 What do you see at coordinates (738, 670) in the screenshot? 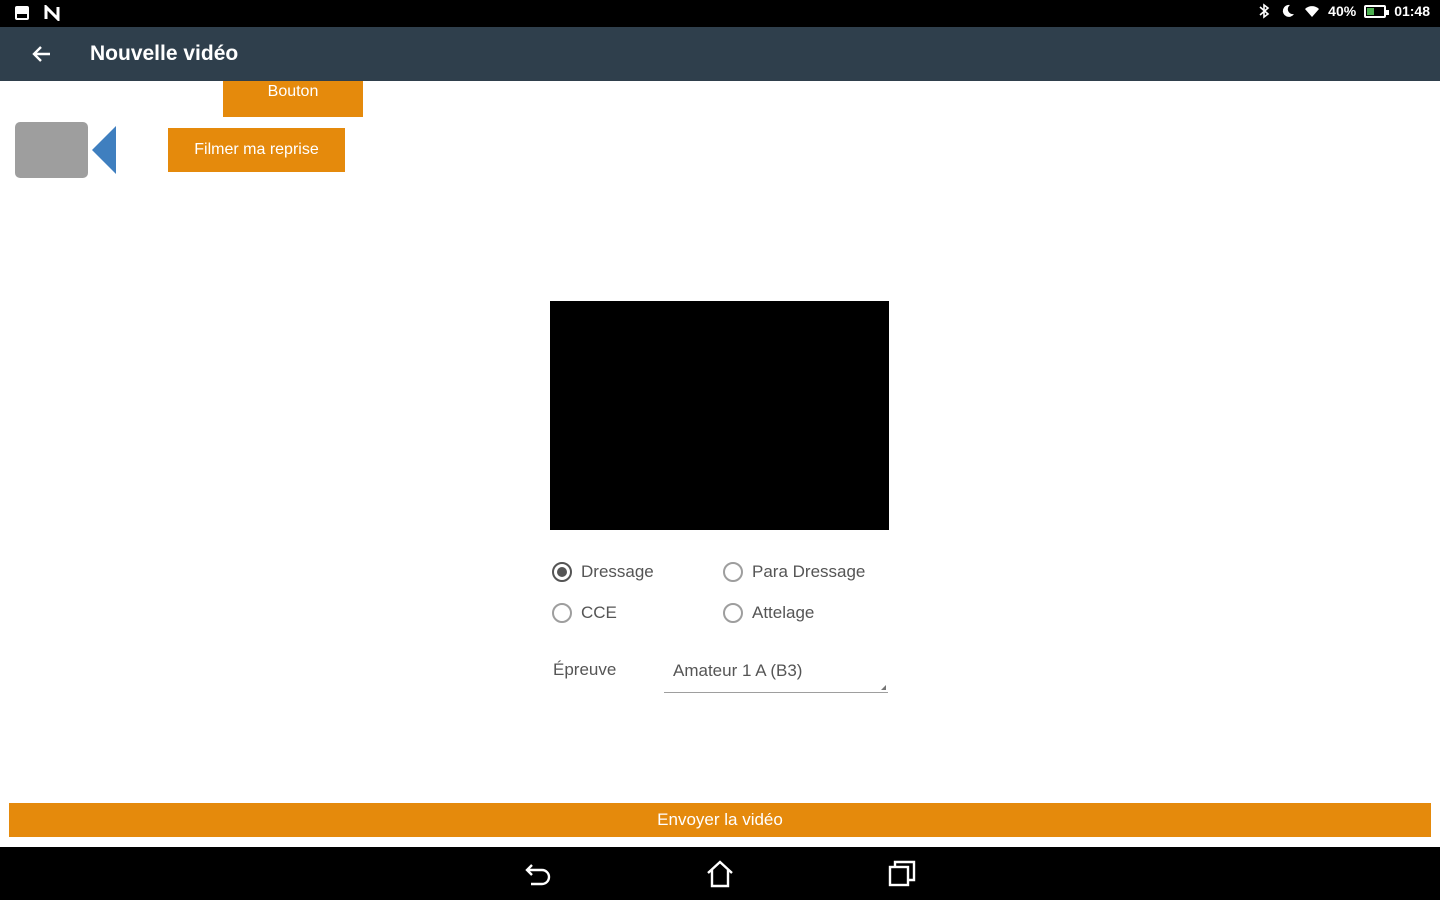
I see `epreuve-selected-value: Amateur 1 A (B3)` at bounding box center [738, 670].